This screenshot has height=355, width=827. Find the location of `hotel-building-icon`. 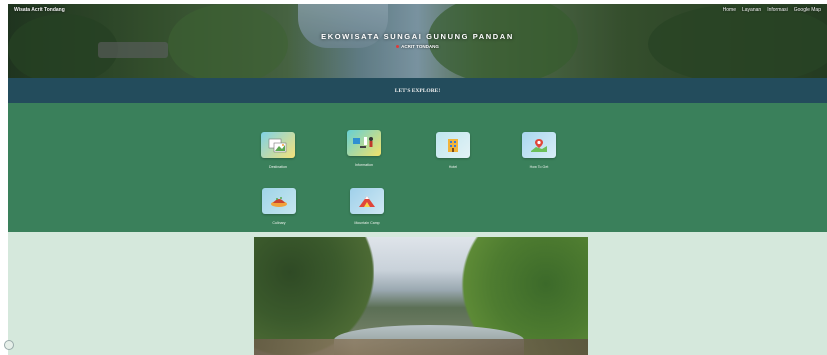

hotel-building-icon is located at coordinates (453, 145).